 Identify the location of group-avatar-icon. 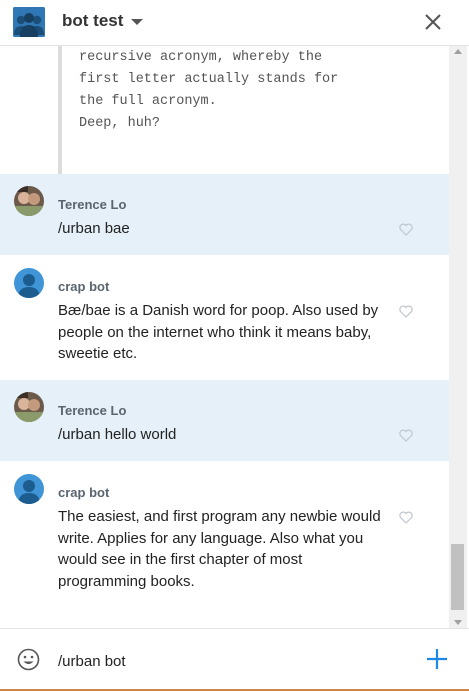
(29, 22).